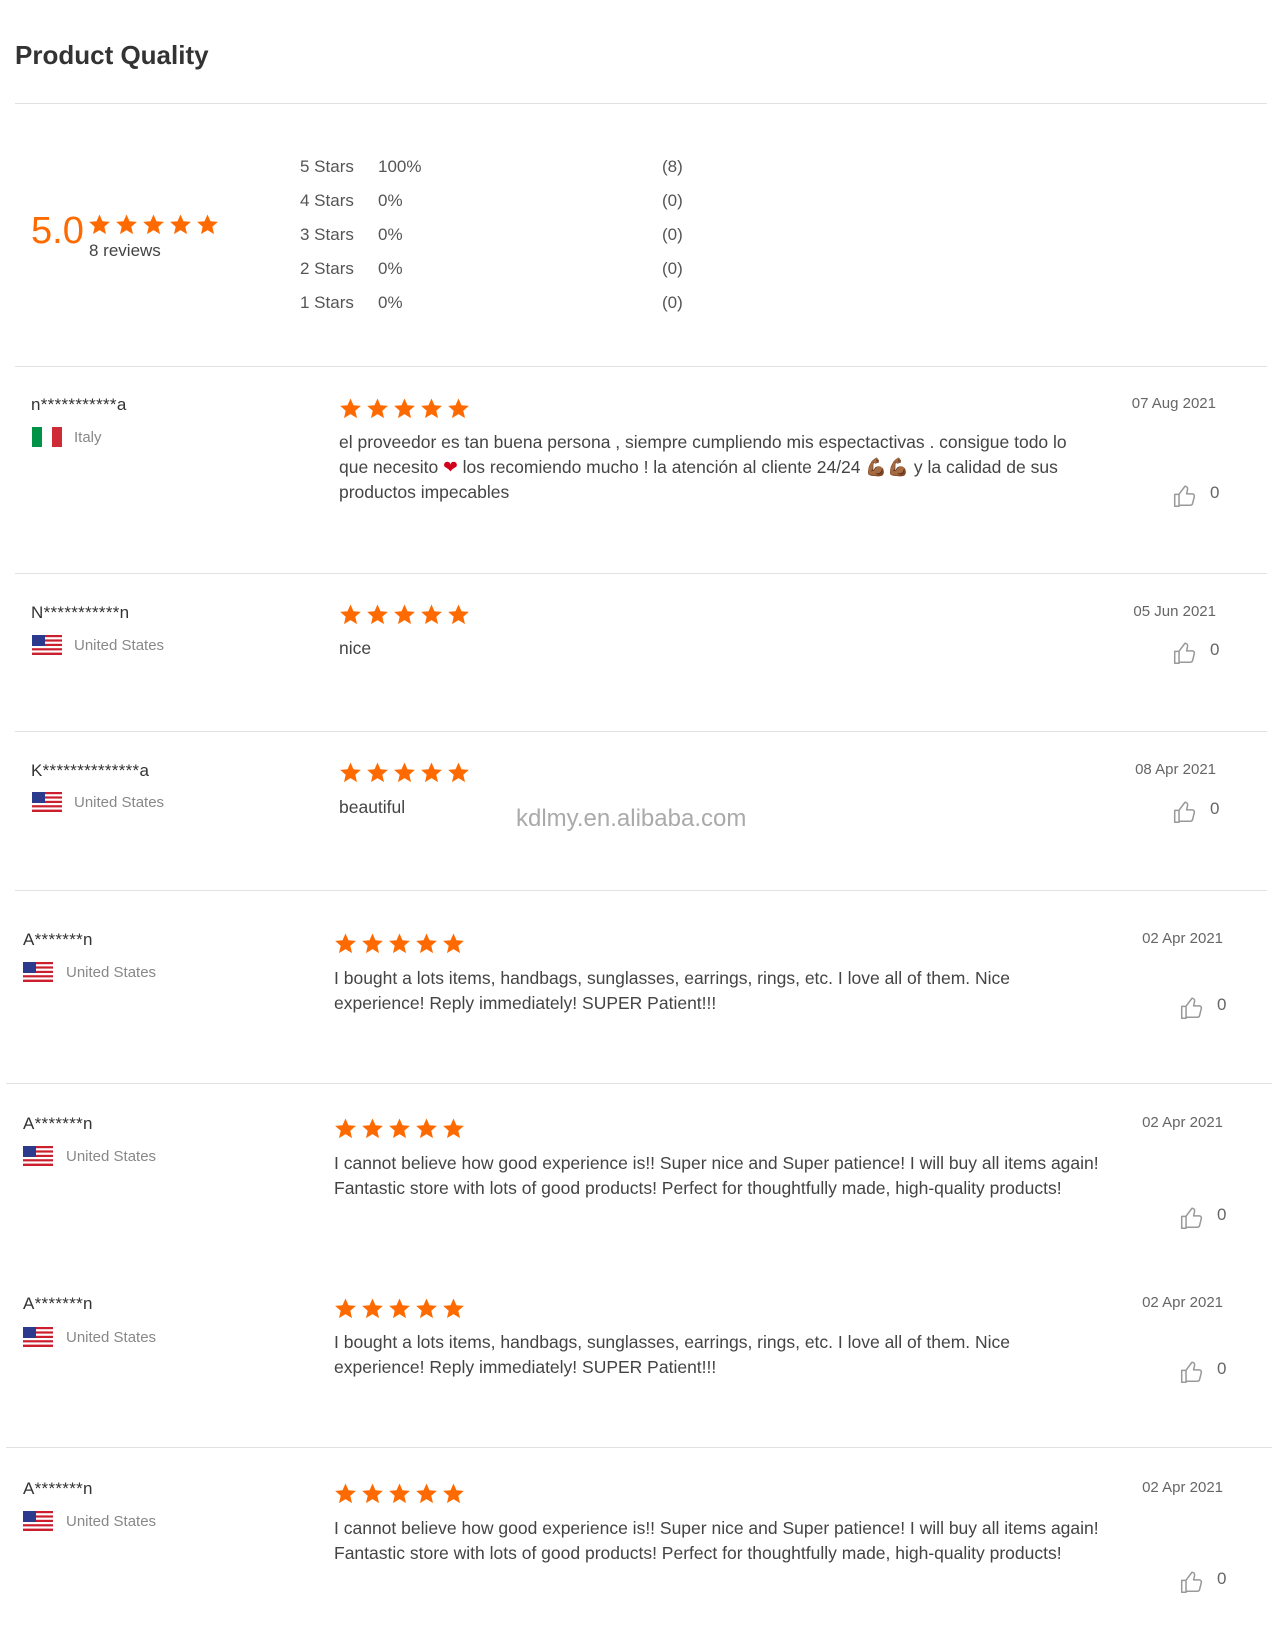 This screenshot has width=1280, height=1647. I want to click on rating-row-2: 2 Stars 0% (0), so click(500, 270).